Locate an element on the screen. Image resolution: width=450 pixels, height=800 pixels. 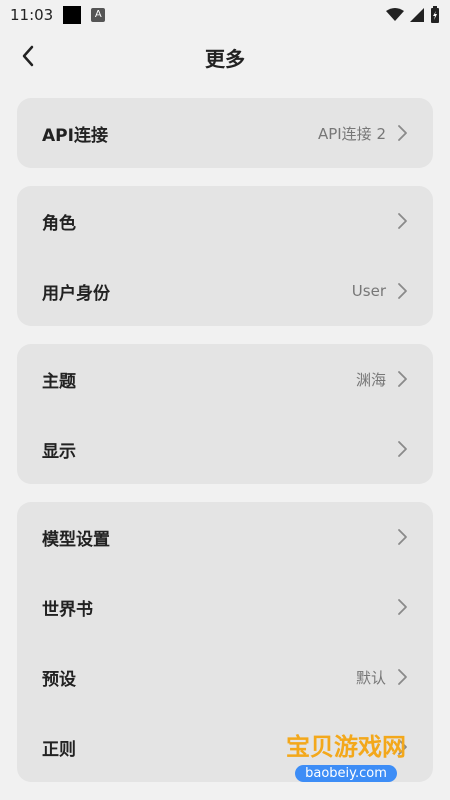
settings-item-value: 默认 is located at coordinates (370, 677).